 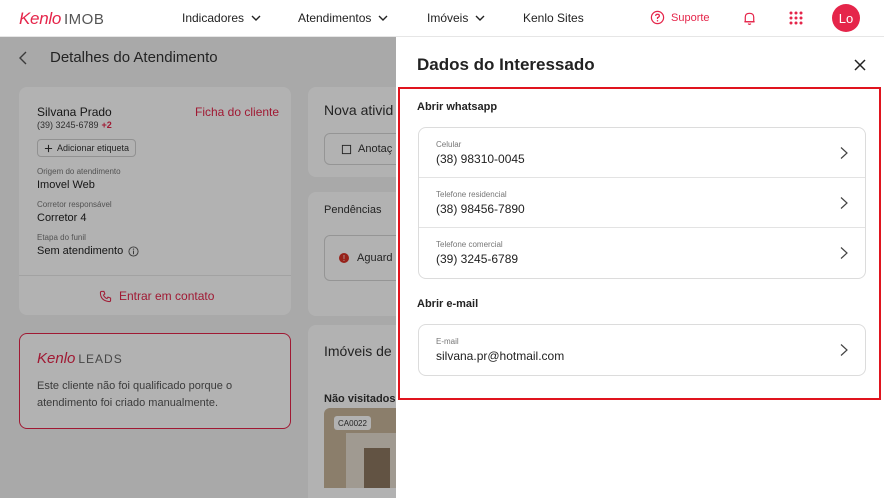 What do you see at coordinates (40, 18) in the screenshot?
I see `logo-brand: Kenlo` at bounding box center [40, 18].